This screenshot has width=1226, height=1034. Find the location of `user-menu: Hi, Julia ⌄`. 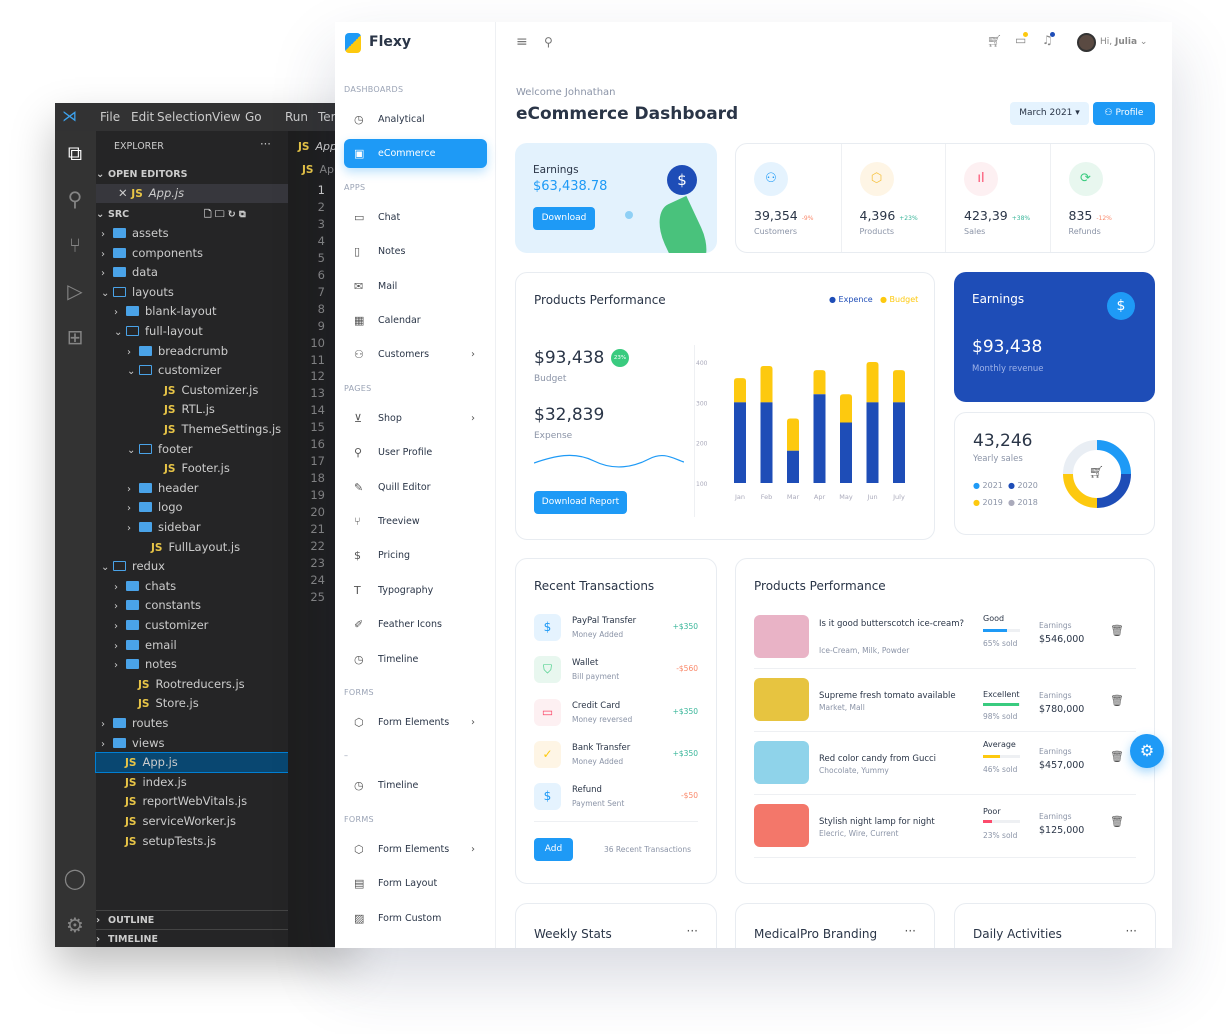

user-menu: Hi, Julia ⌄ is located at coordinates (1123, 42).